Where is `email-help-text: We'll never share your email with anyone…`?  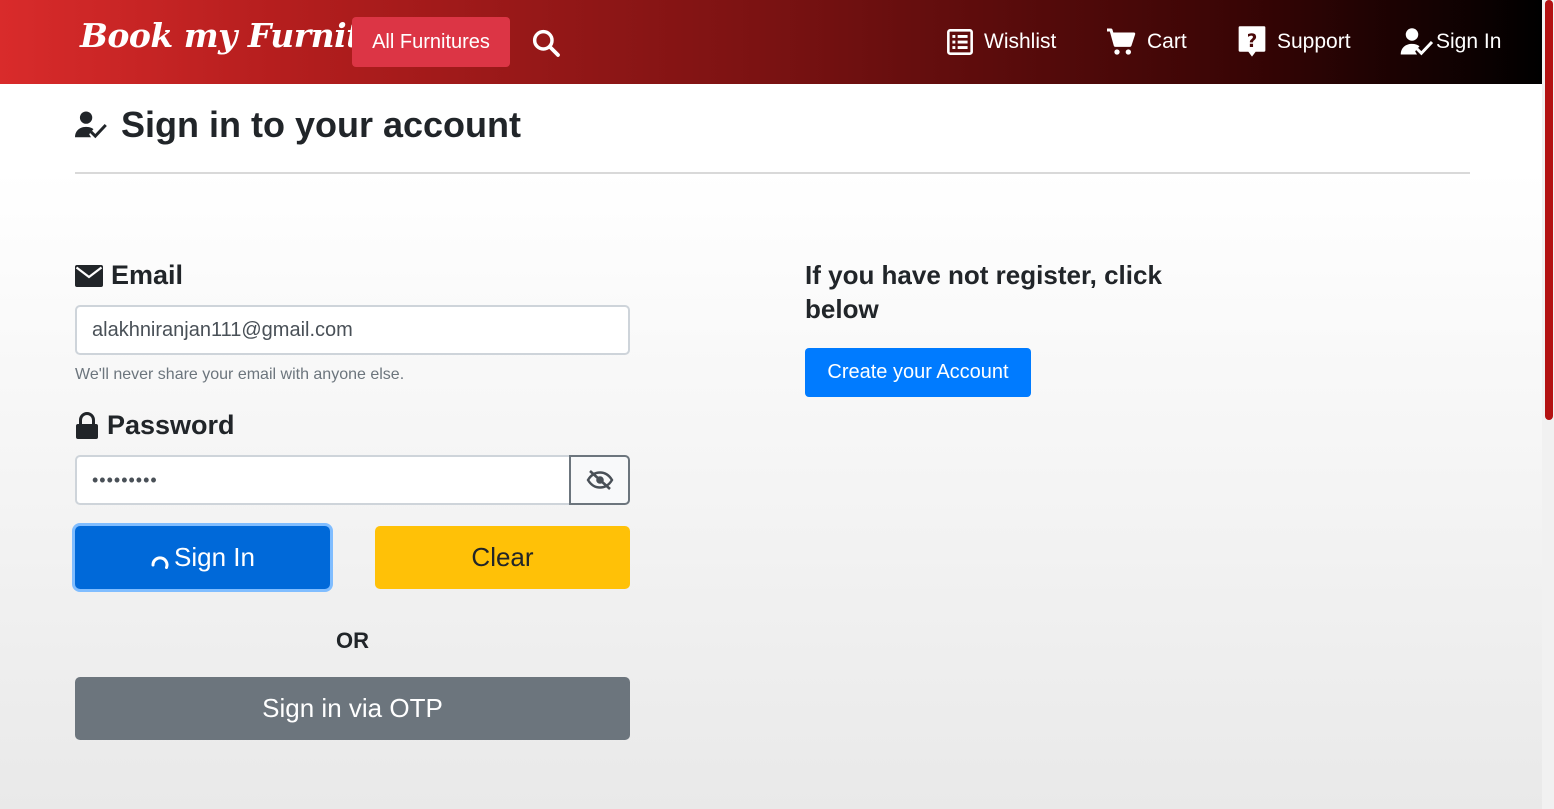
email-help-text: We'll never share your email with anyone… is located at coordinates (240, 374).